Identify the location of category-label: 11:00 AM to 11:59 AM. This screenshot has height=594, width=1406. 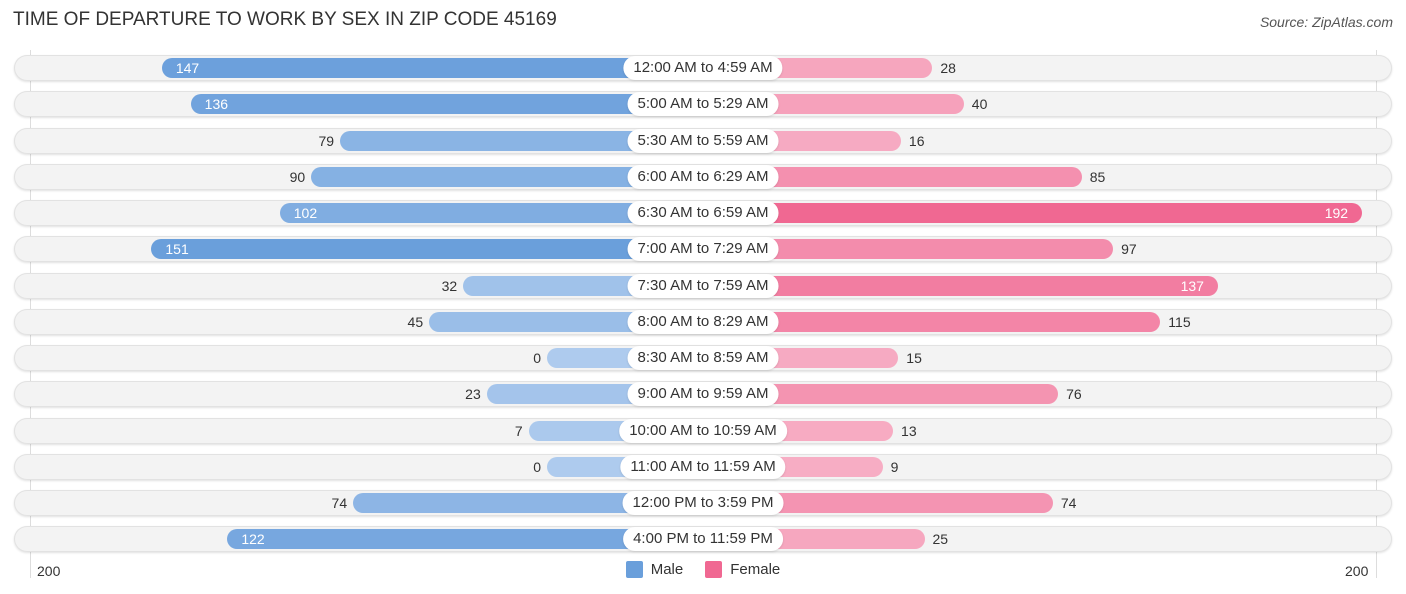
(703, 466).